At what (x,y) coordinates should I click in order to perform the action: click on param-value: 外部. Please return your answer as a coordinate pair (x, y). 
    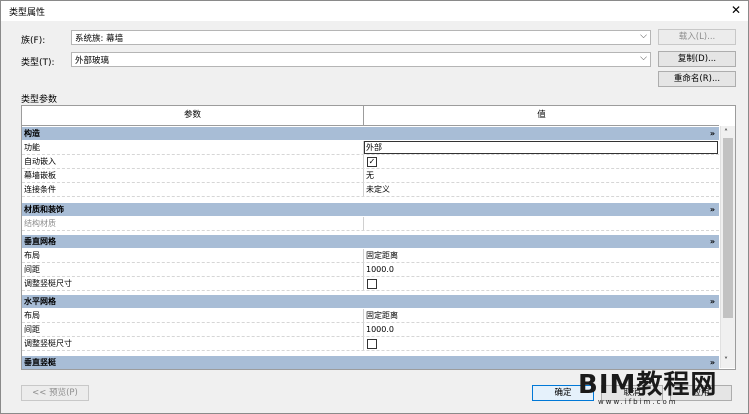
    Looking at the image, I should click on (374, 147).